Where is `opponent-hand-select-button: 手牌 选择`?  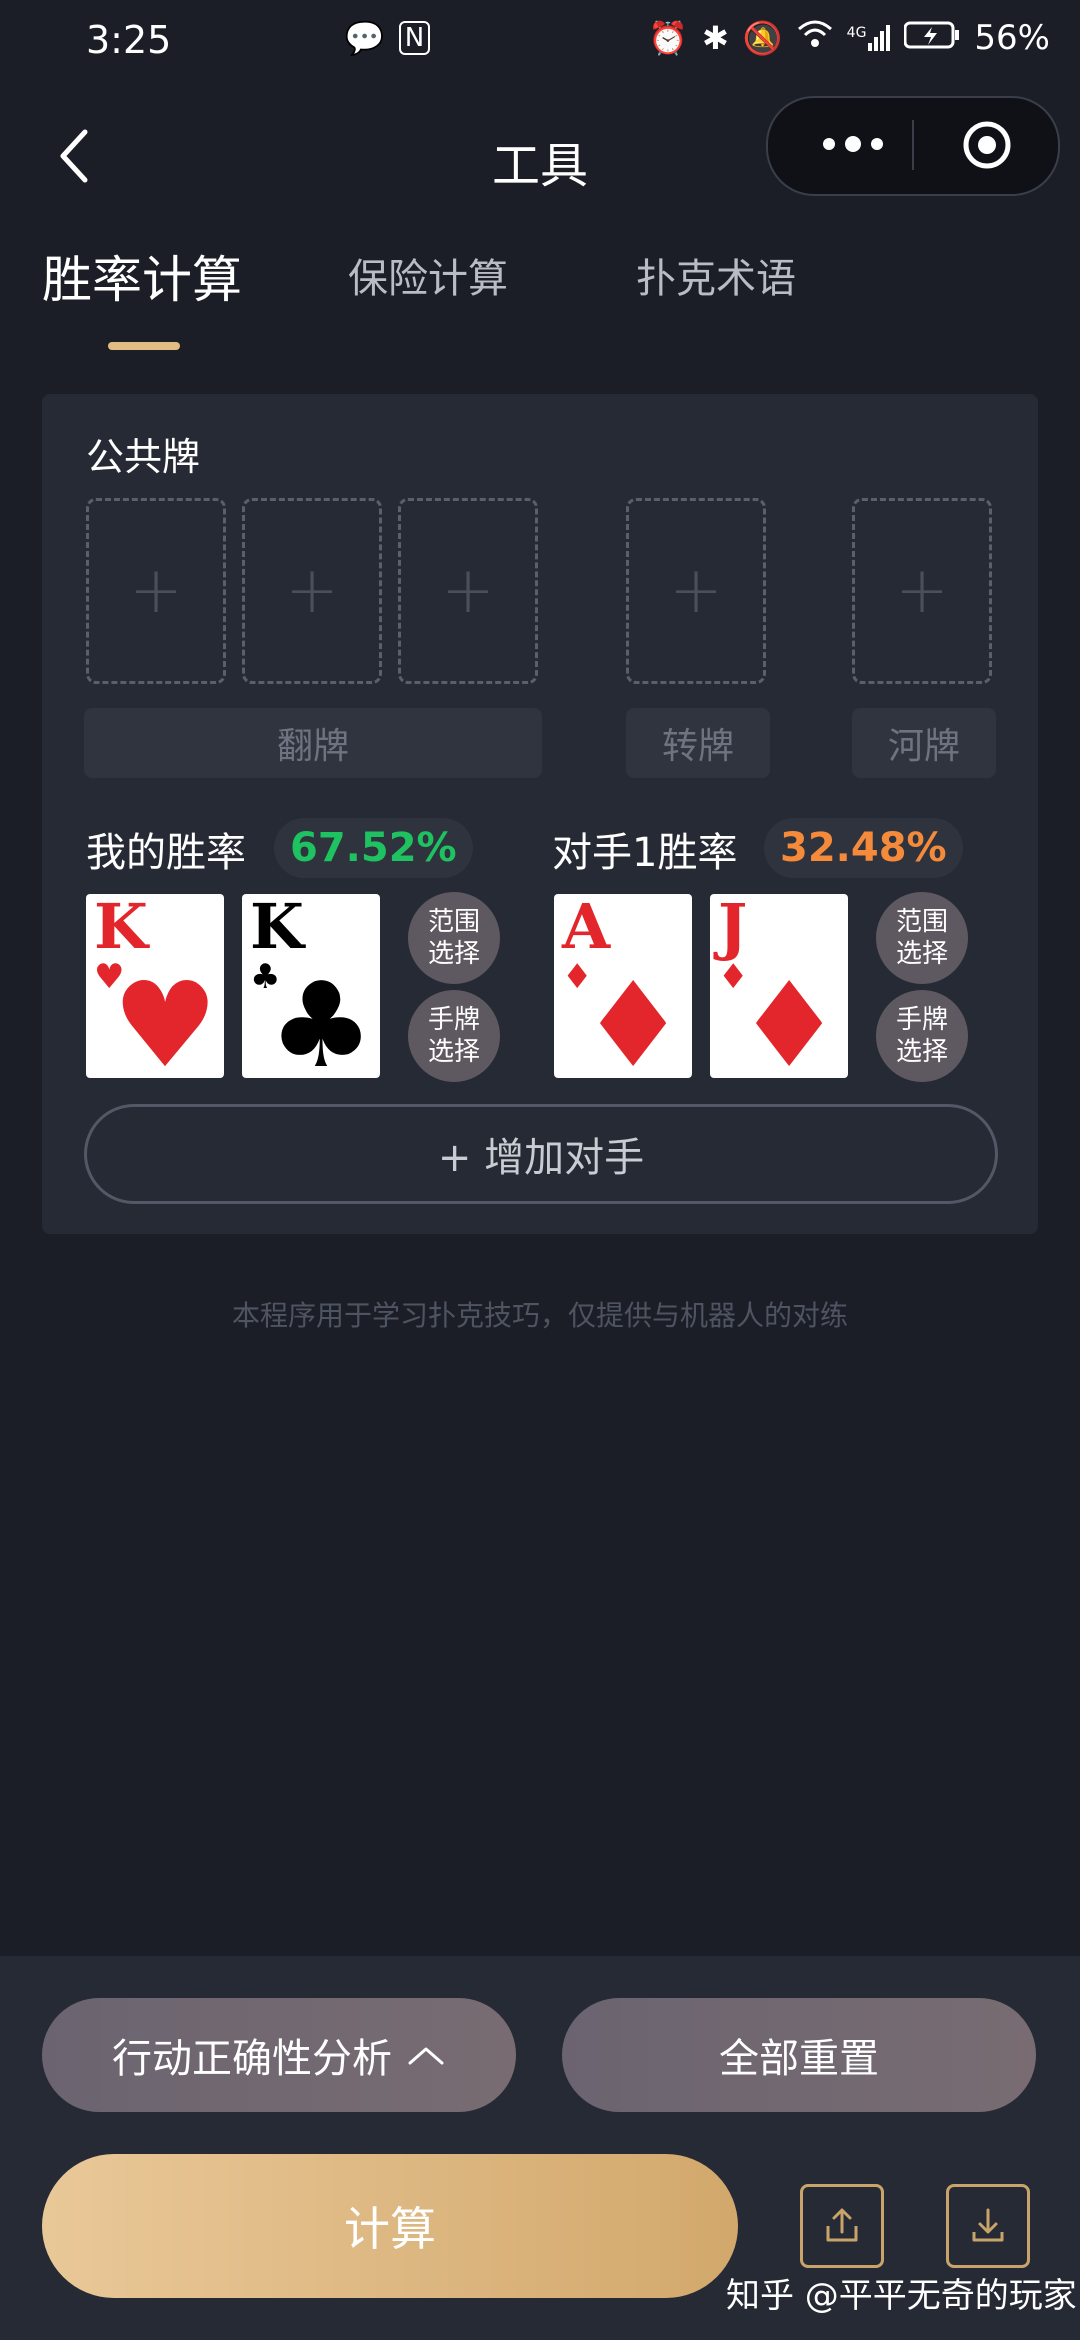
opponent-hand-select-button: 手牌 选择 is located at coordinates (922, 1036).